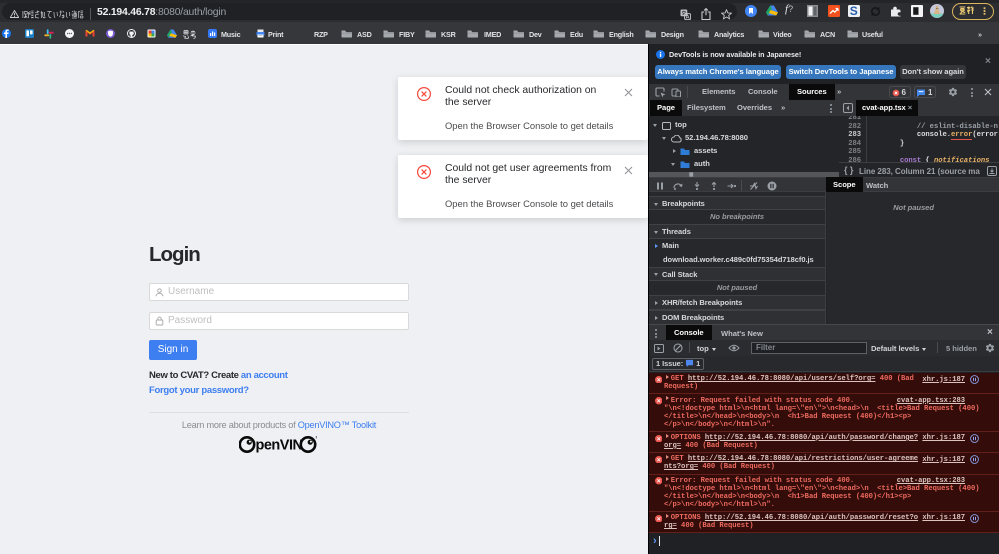 This screenshot has width=999, height=554. I want to click on svg-text: S, so click(854, 11).